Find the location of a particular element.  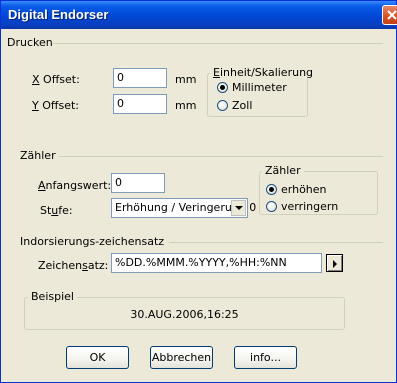

zeichensatz-input: %DD.%MMM.%YYYY,%HH:%NN is located at coordinates (216, 263).